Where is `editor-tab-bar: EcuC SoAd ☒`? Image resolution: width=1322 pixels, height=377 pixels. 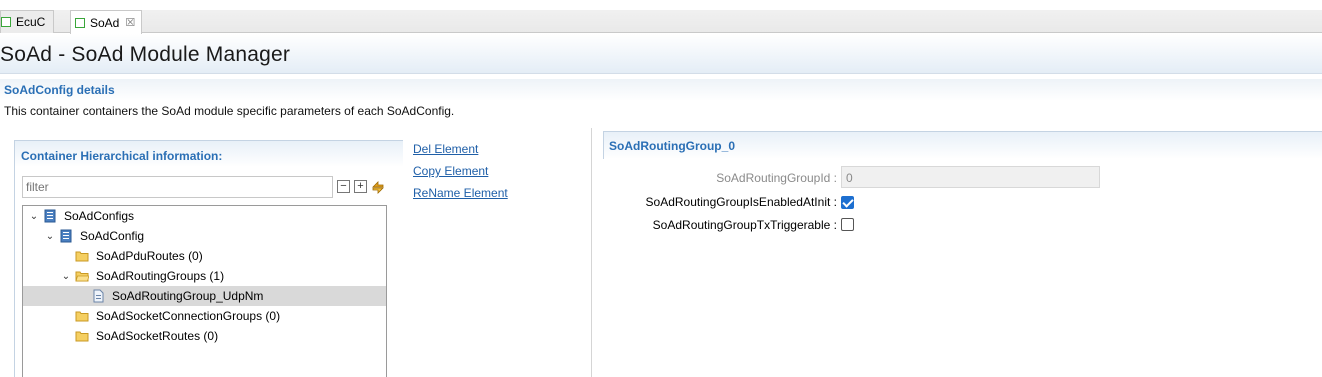 editor-tab-bar: EcuC SoAd ☒ is located at coordinates (661, 17).